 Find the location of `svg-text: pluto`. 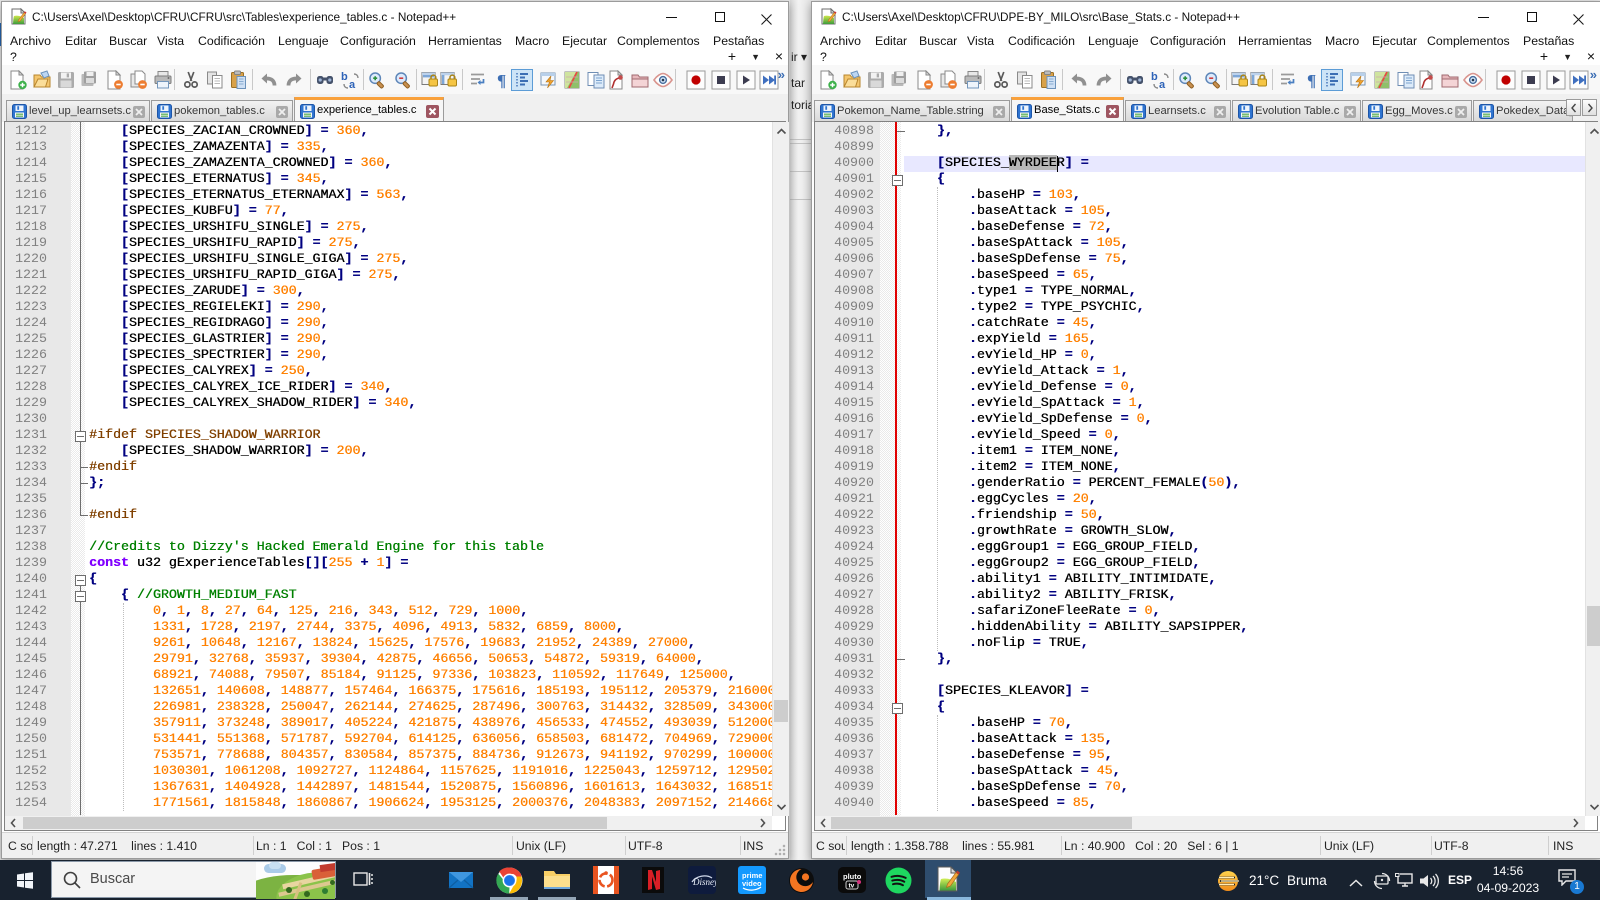

svg-text: pluto is located at coordinates (852, 876).